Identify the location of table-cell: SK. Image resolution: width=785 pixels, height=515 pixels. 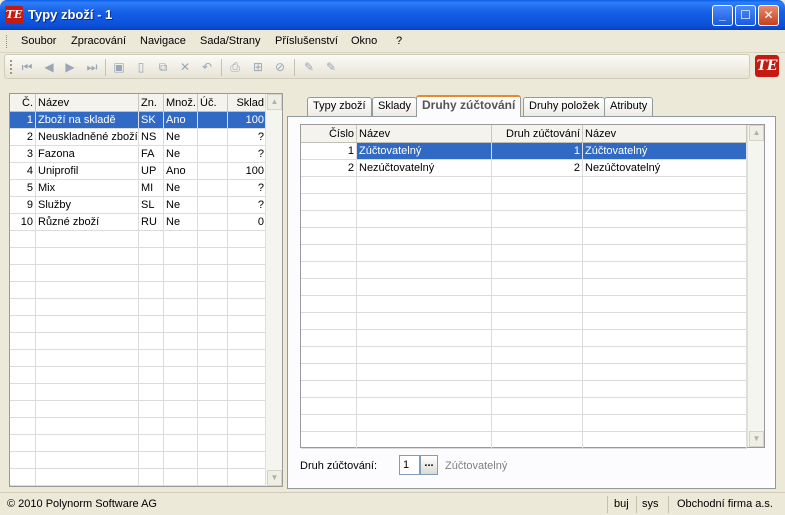
(151, 120).